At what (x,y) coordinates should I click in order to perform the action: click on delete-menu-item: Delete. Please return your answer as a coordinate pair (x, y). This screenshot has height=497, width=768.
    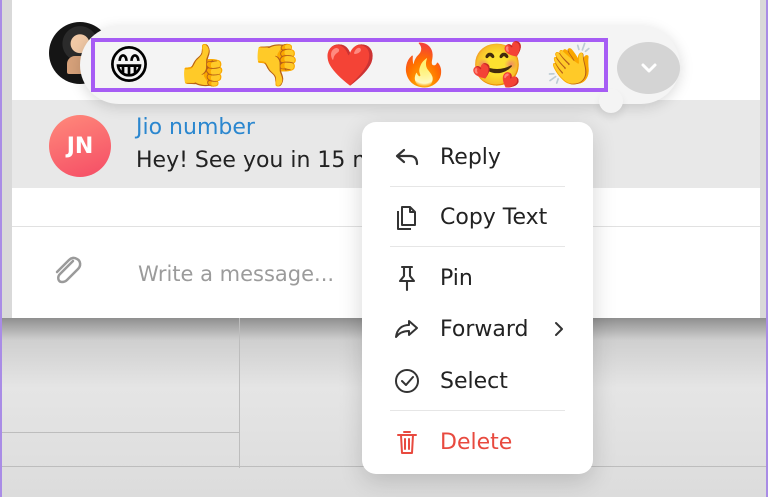
    Looking at the image, I should click on (477, 442).